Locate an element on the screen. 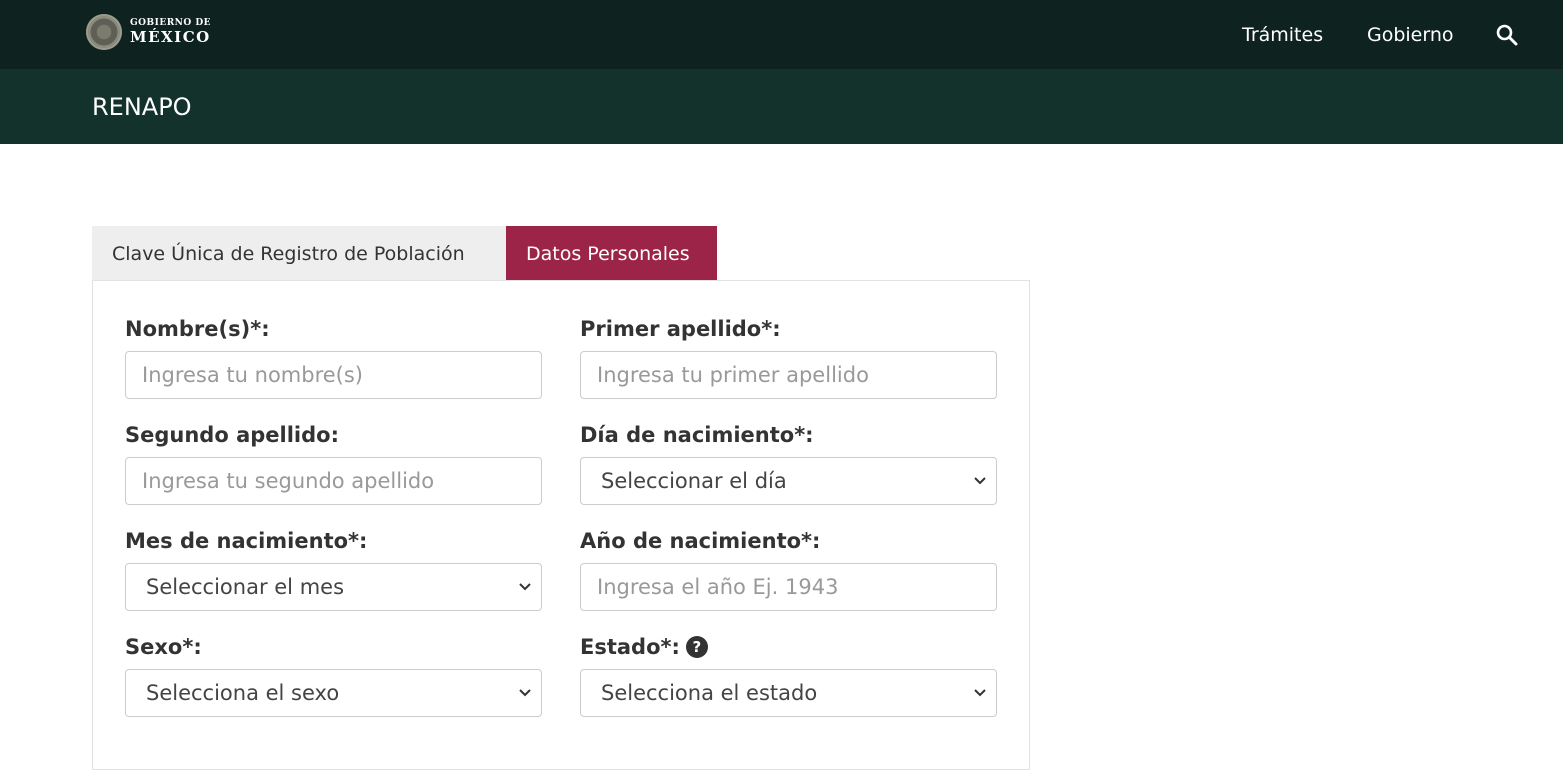 This screenshot has height=770, width=1563. logo-line1: GOBIERNO DE is located at coordinates (171, 23).